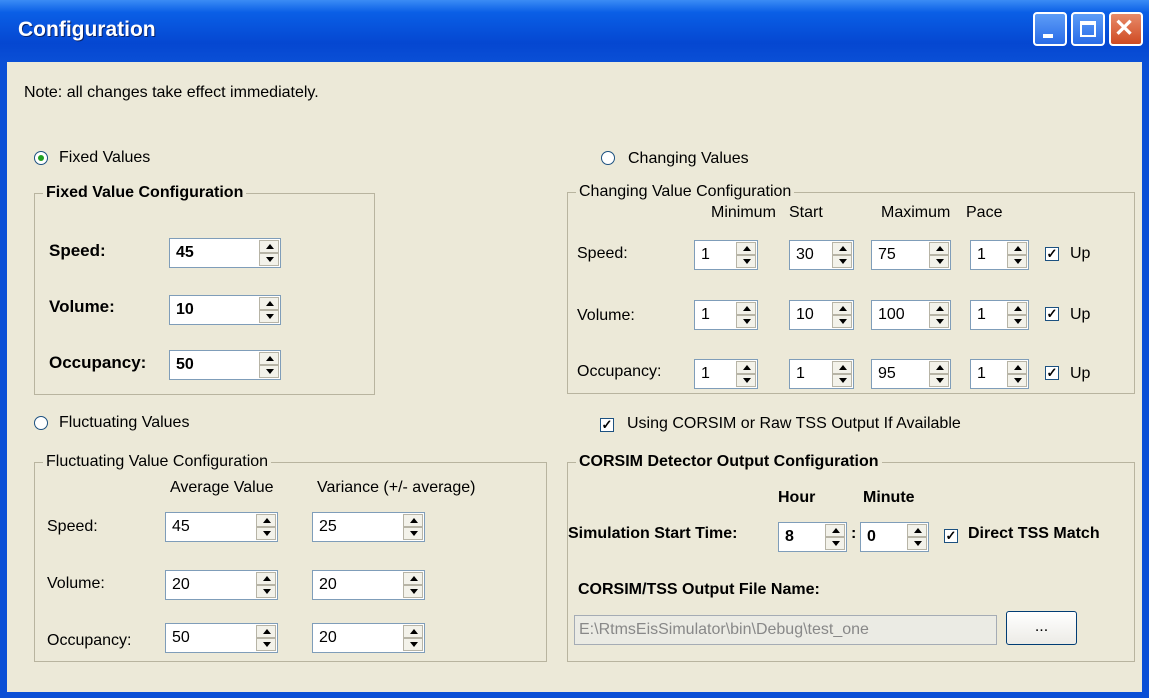 The image size is (1149, 698). What do you see at coordinates (688, 159) in the screenshot?
I see `changing-values-label: Changing Values` at bounding box center [688, 159].